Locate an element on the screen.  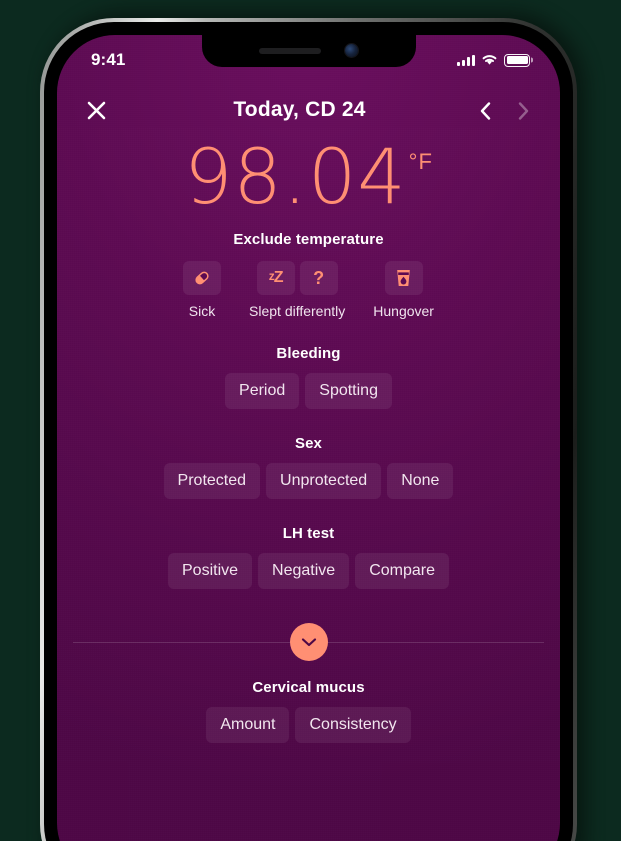
option-amount: Amount is located at coordinates (248, 725).